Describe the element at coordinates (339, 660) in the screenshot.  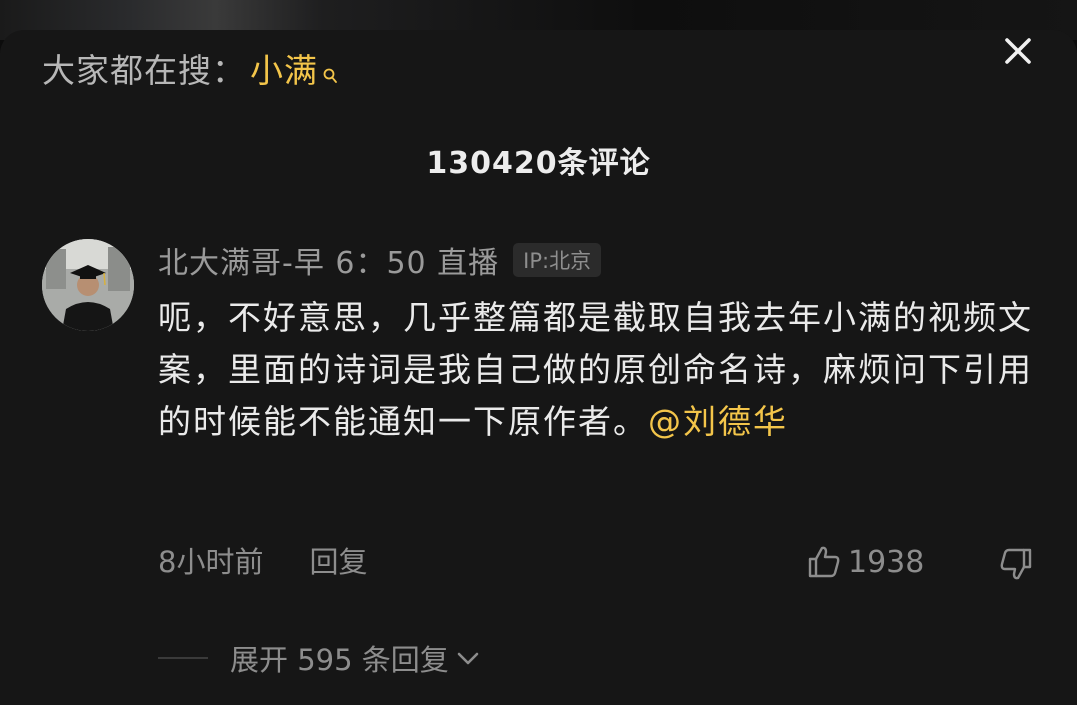
I see `expand-replies-label: 展开 595 条回复` at that location.